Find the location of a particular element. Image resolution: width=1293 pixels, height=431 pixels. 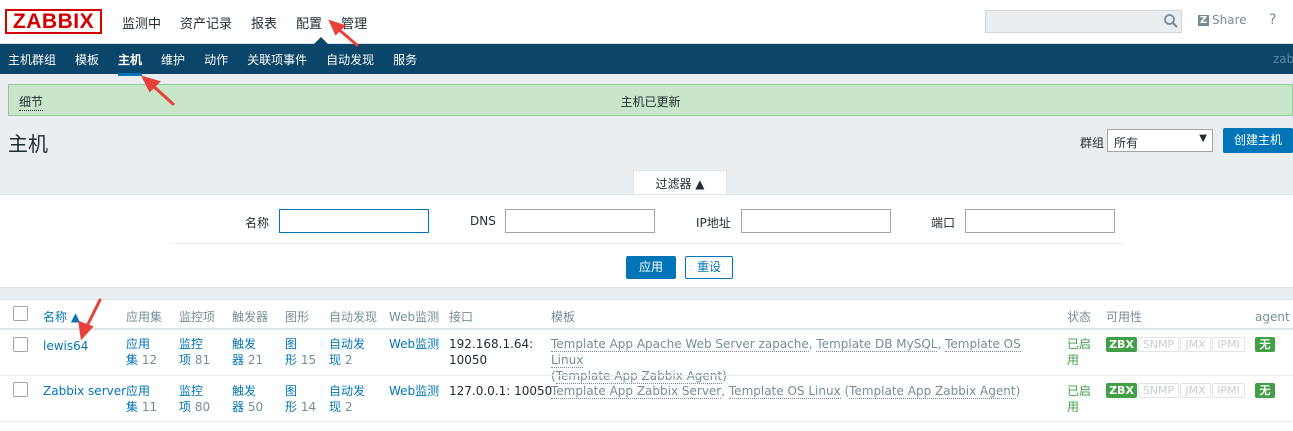

graphs-cell: 图 形 15 is located at coordinates (301, 352).